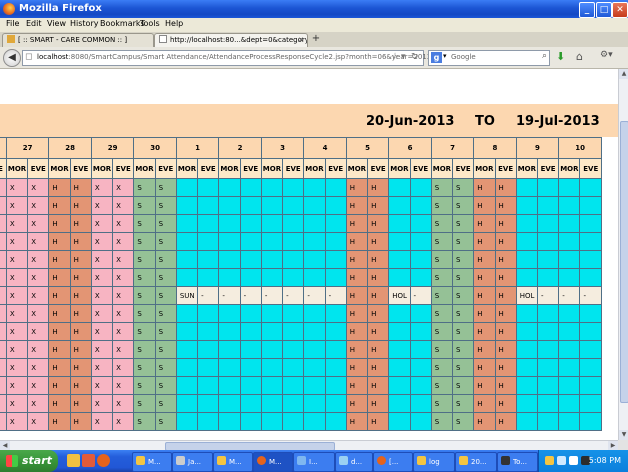 This screenshot has height=472, width=628. Describe the element at coordinates (544, 56) in the screenshot. I see `search-icon: ⌕` at that location.